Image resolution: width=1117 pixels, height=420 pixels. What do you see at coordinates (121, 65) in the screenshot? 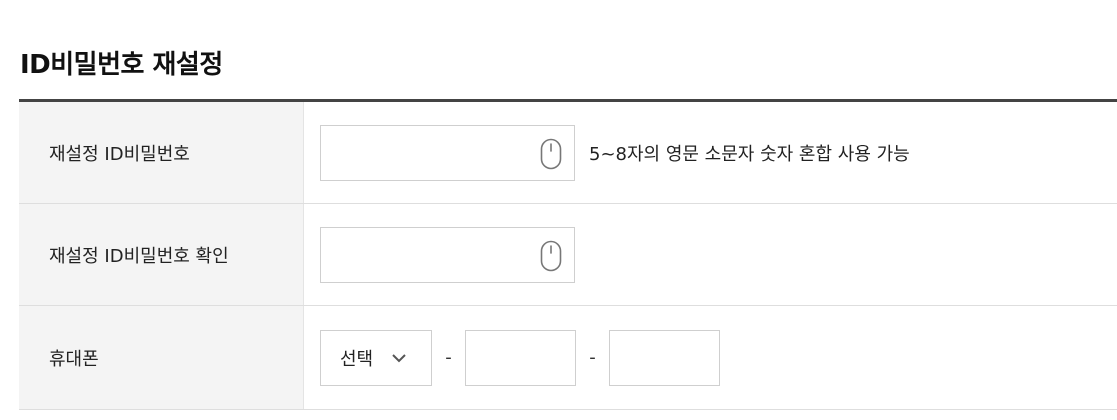
I see `page-title: ID비밀번호 재설정` at bounding box center [121, 65].